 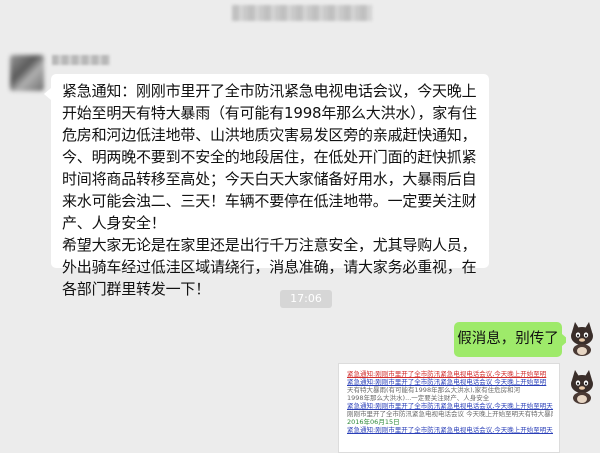 I want to click on search-result-snippet: 刚刚市里开了全市防汛紧急电视电话会议 今天晚上开始至明天有特大暴雨, so click(x=450, y=414).